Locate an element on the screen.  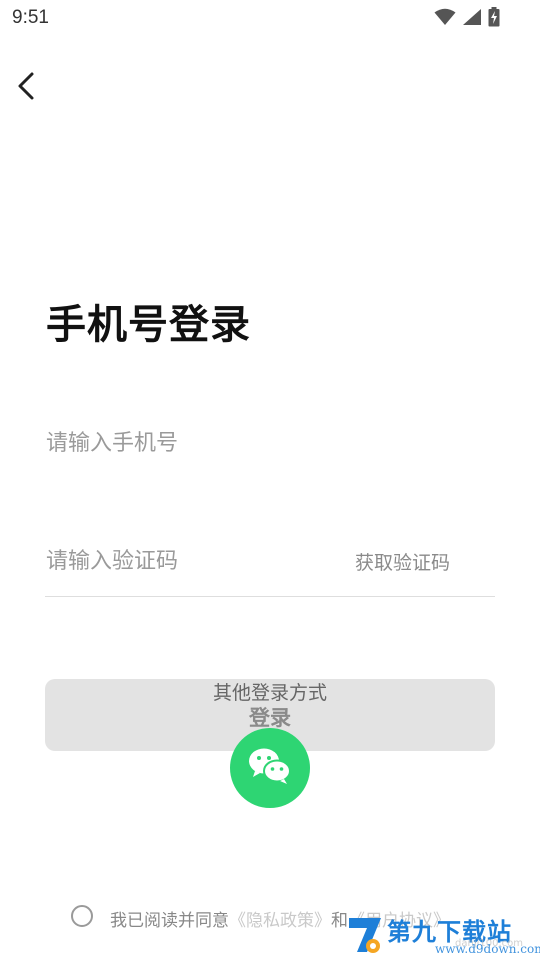
status-time: 9:51 is located at coordinates (30, 17).